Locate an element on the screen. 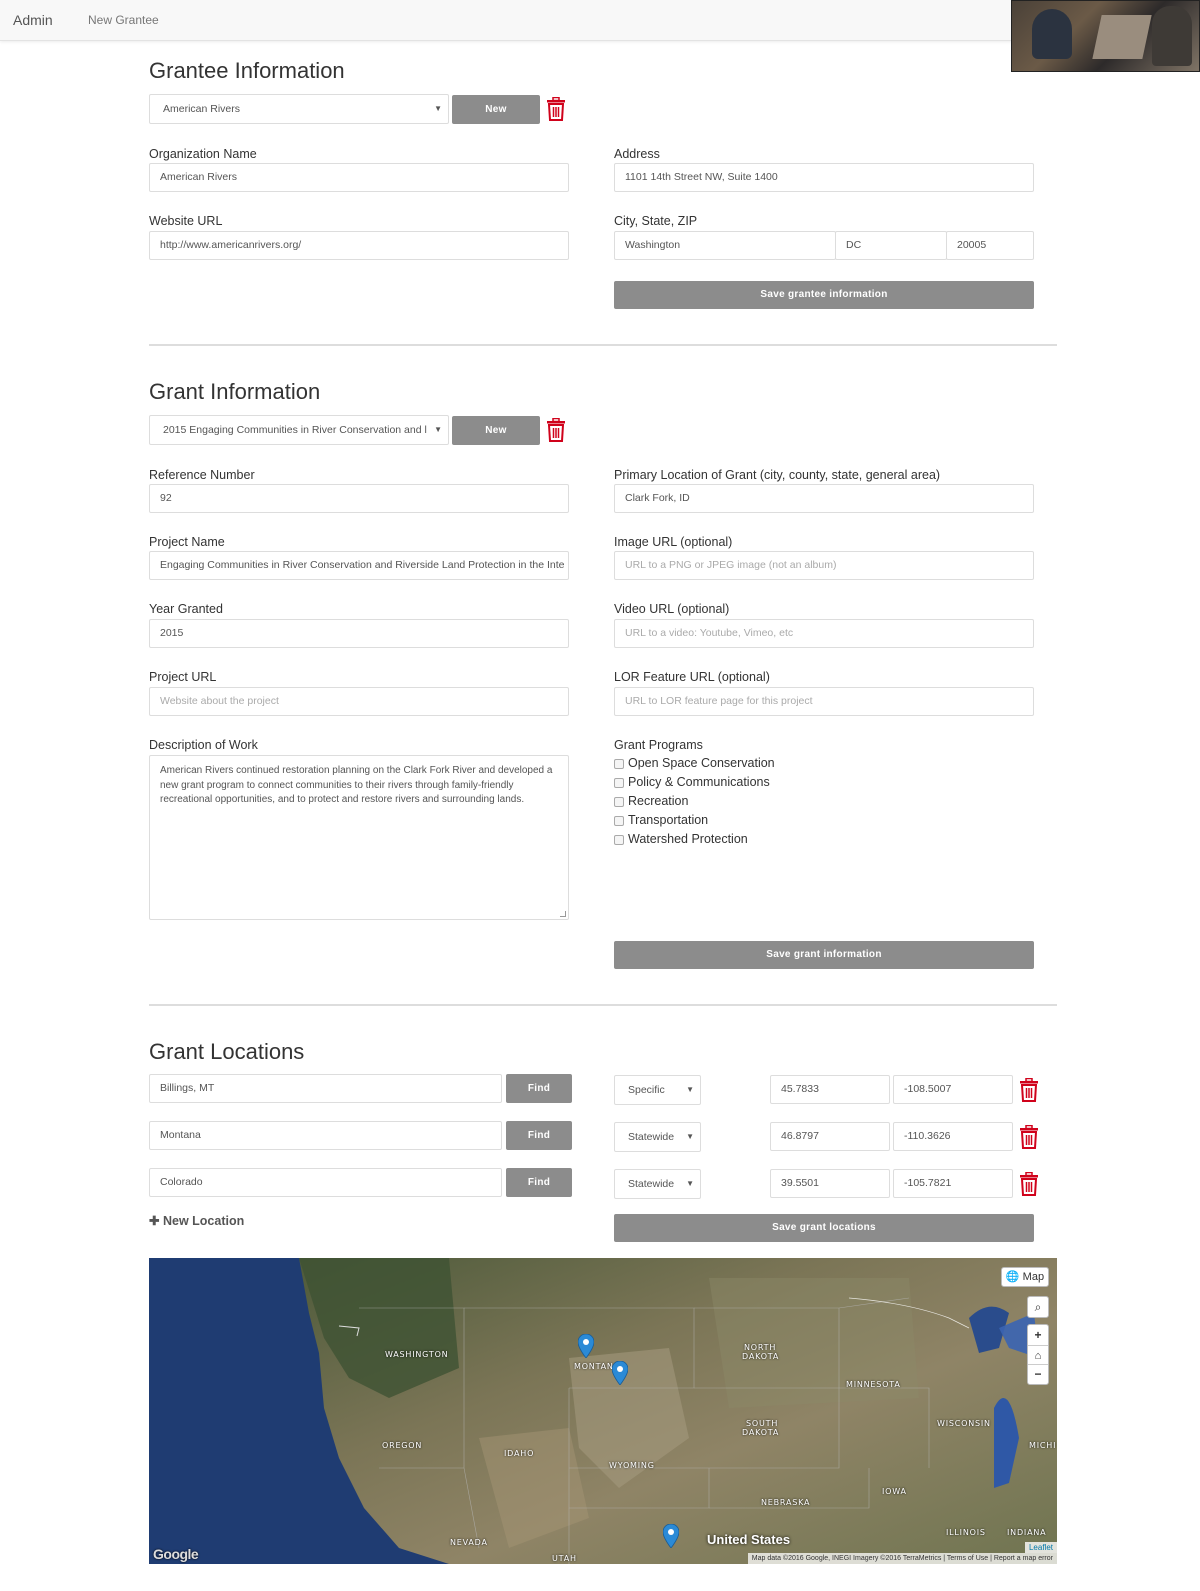 Image resolution: width=1200 pixels, height=1591 pixels. description-label: Description of Work is located at coordinates (203, 745).